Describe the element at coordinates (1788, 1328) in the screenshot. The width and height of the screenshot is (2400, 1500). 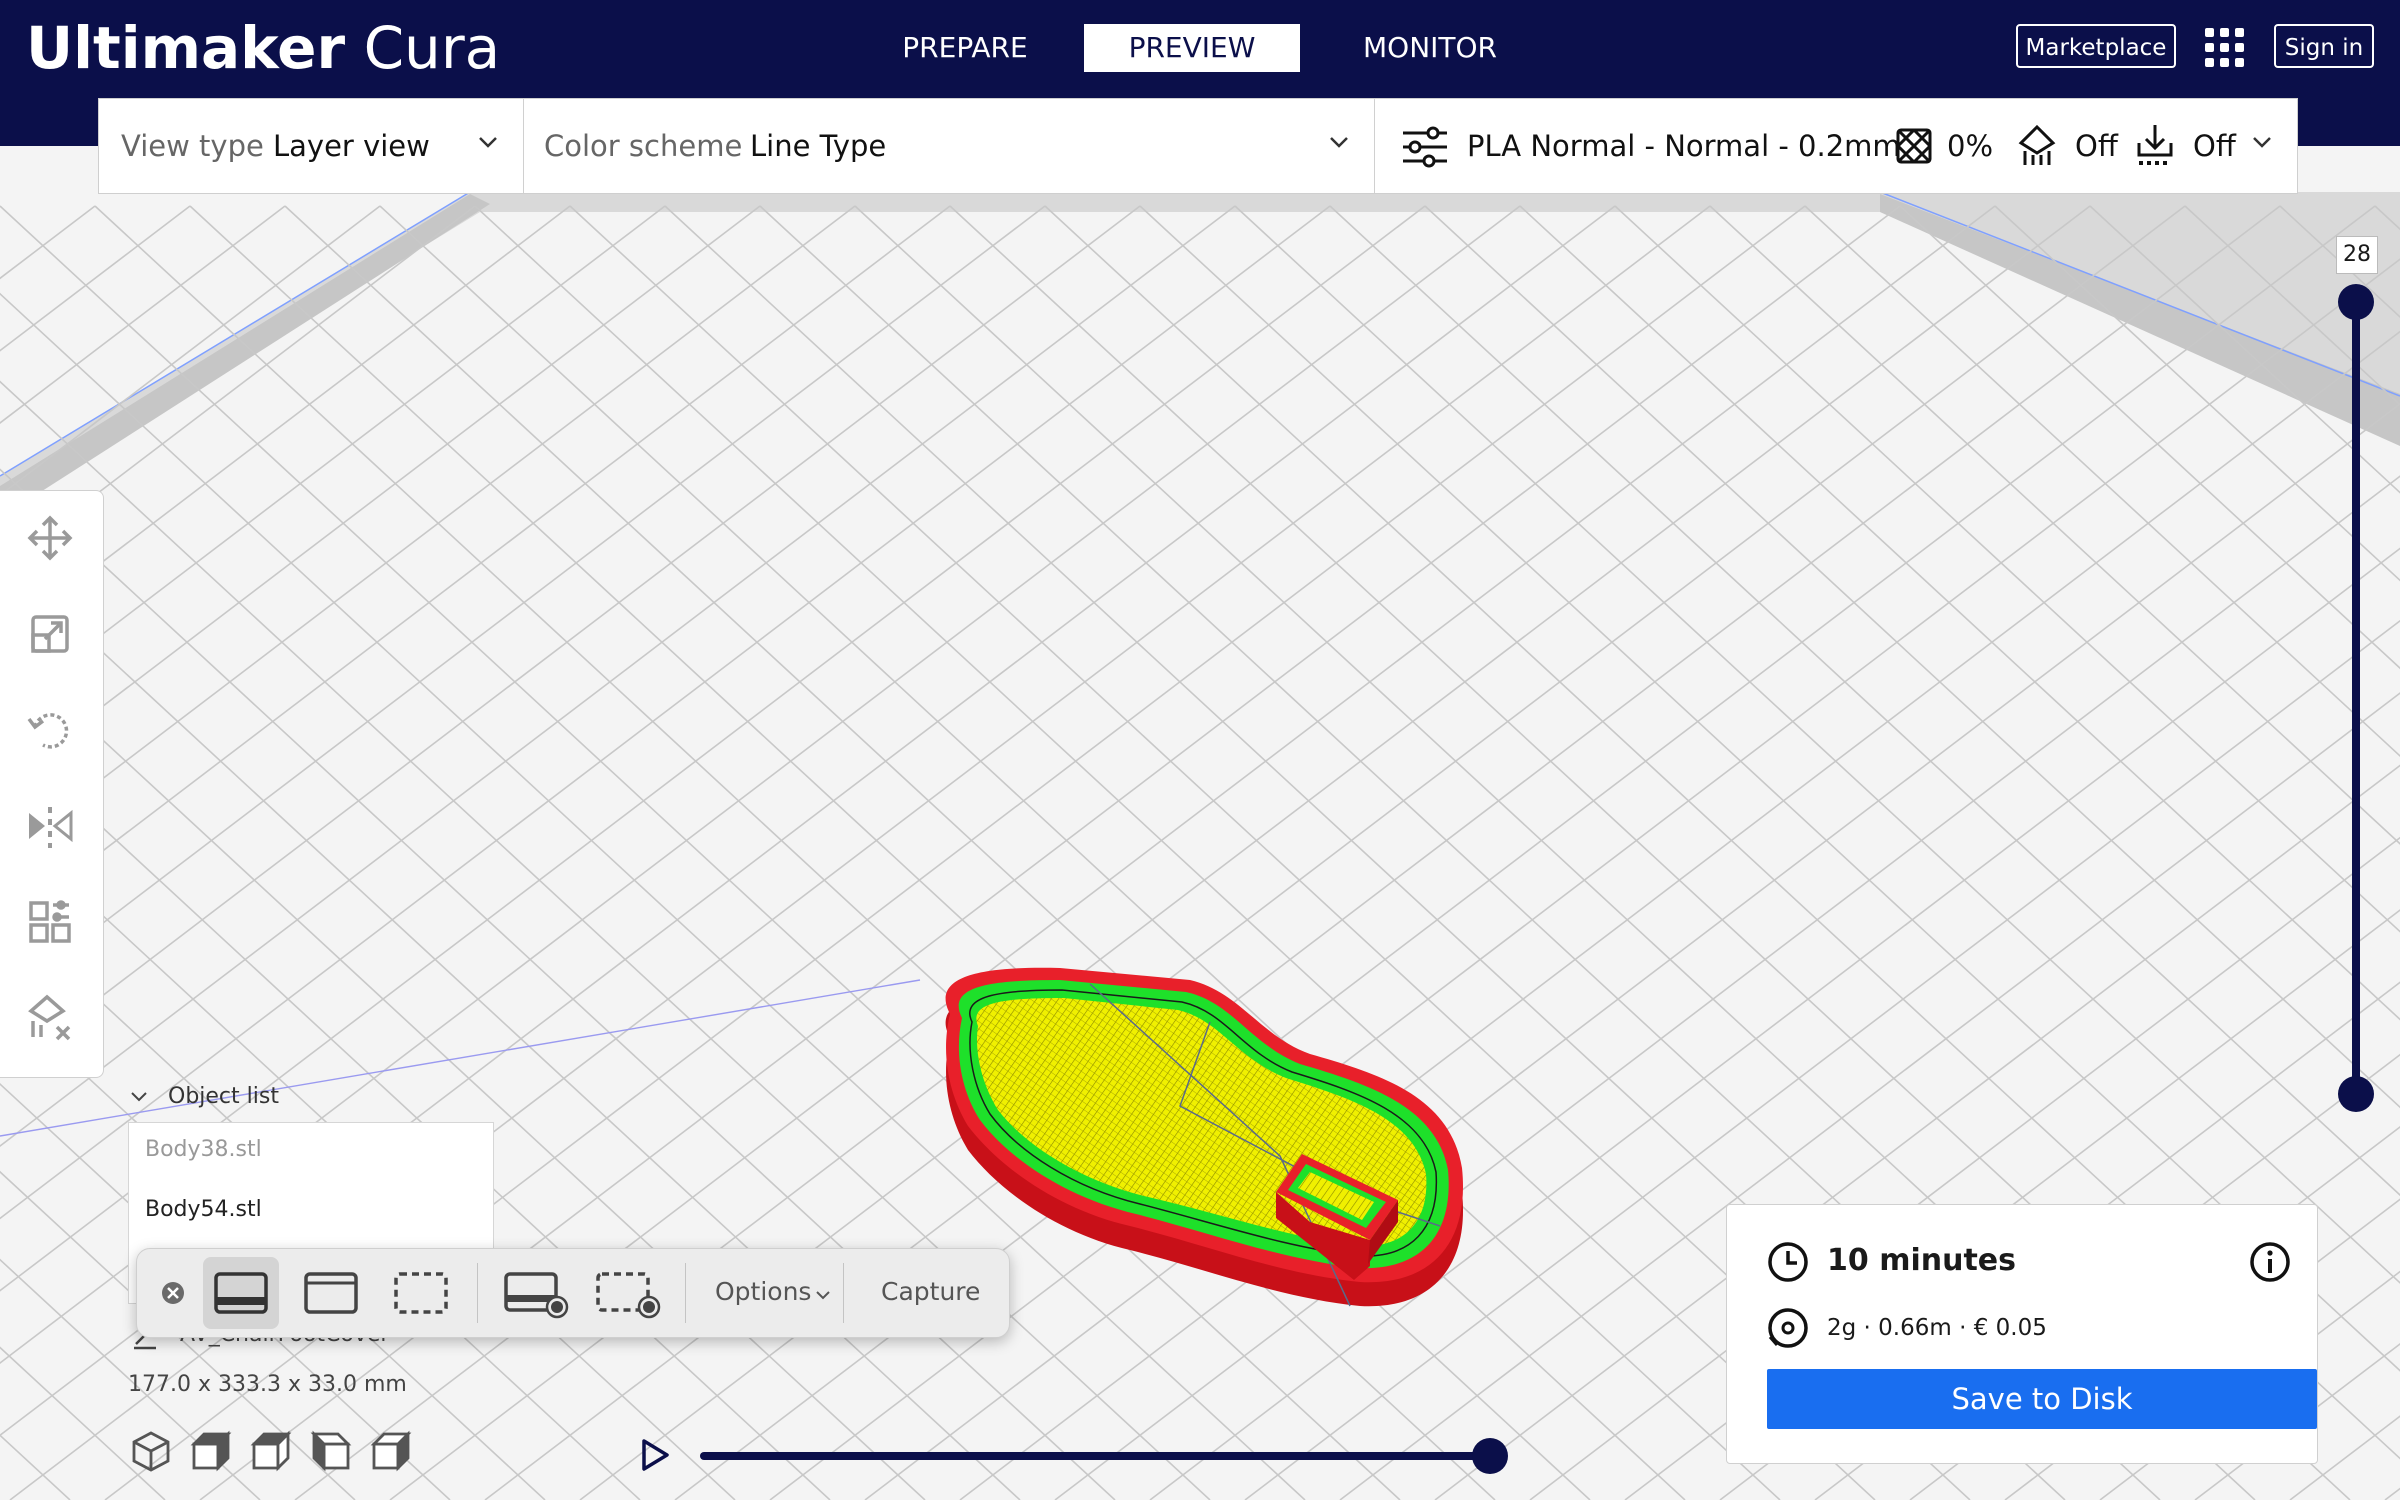
I see `spool-icon` at that location.